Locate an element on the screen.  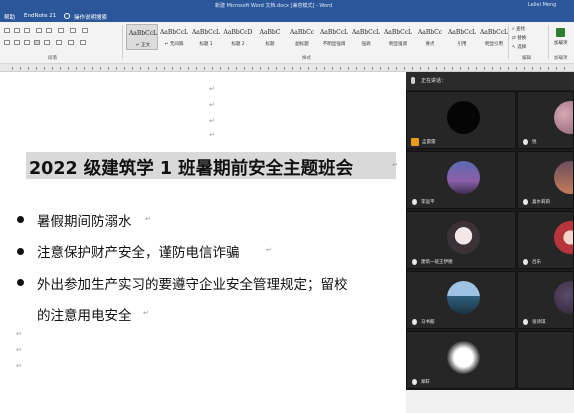
participant-tile: 喜水莉莉 is located at coordinates (545, 180).